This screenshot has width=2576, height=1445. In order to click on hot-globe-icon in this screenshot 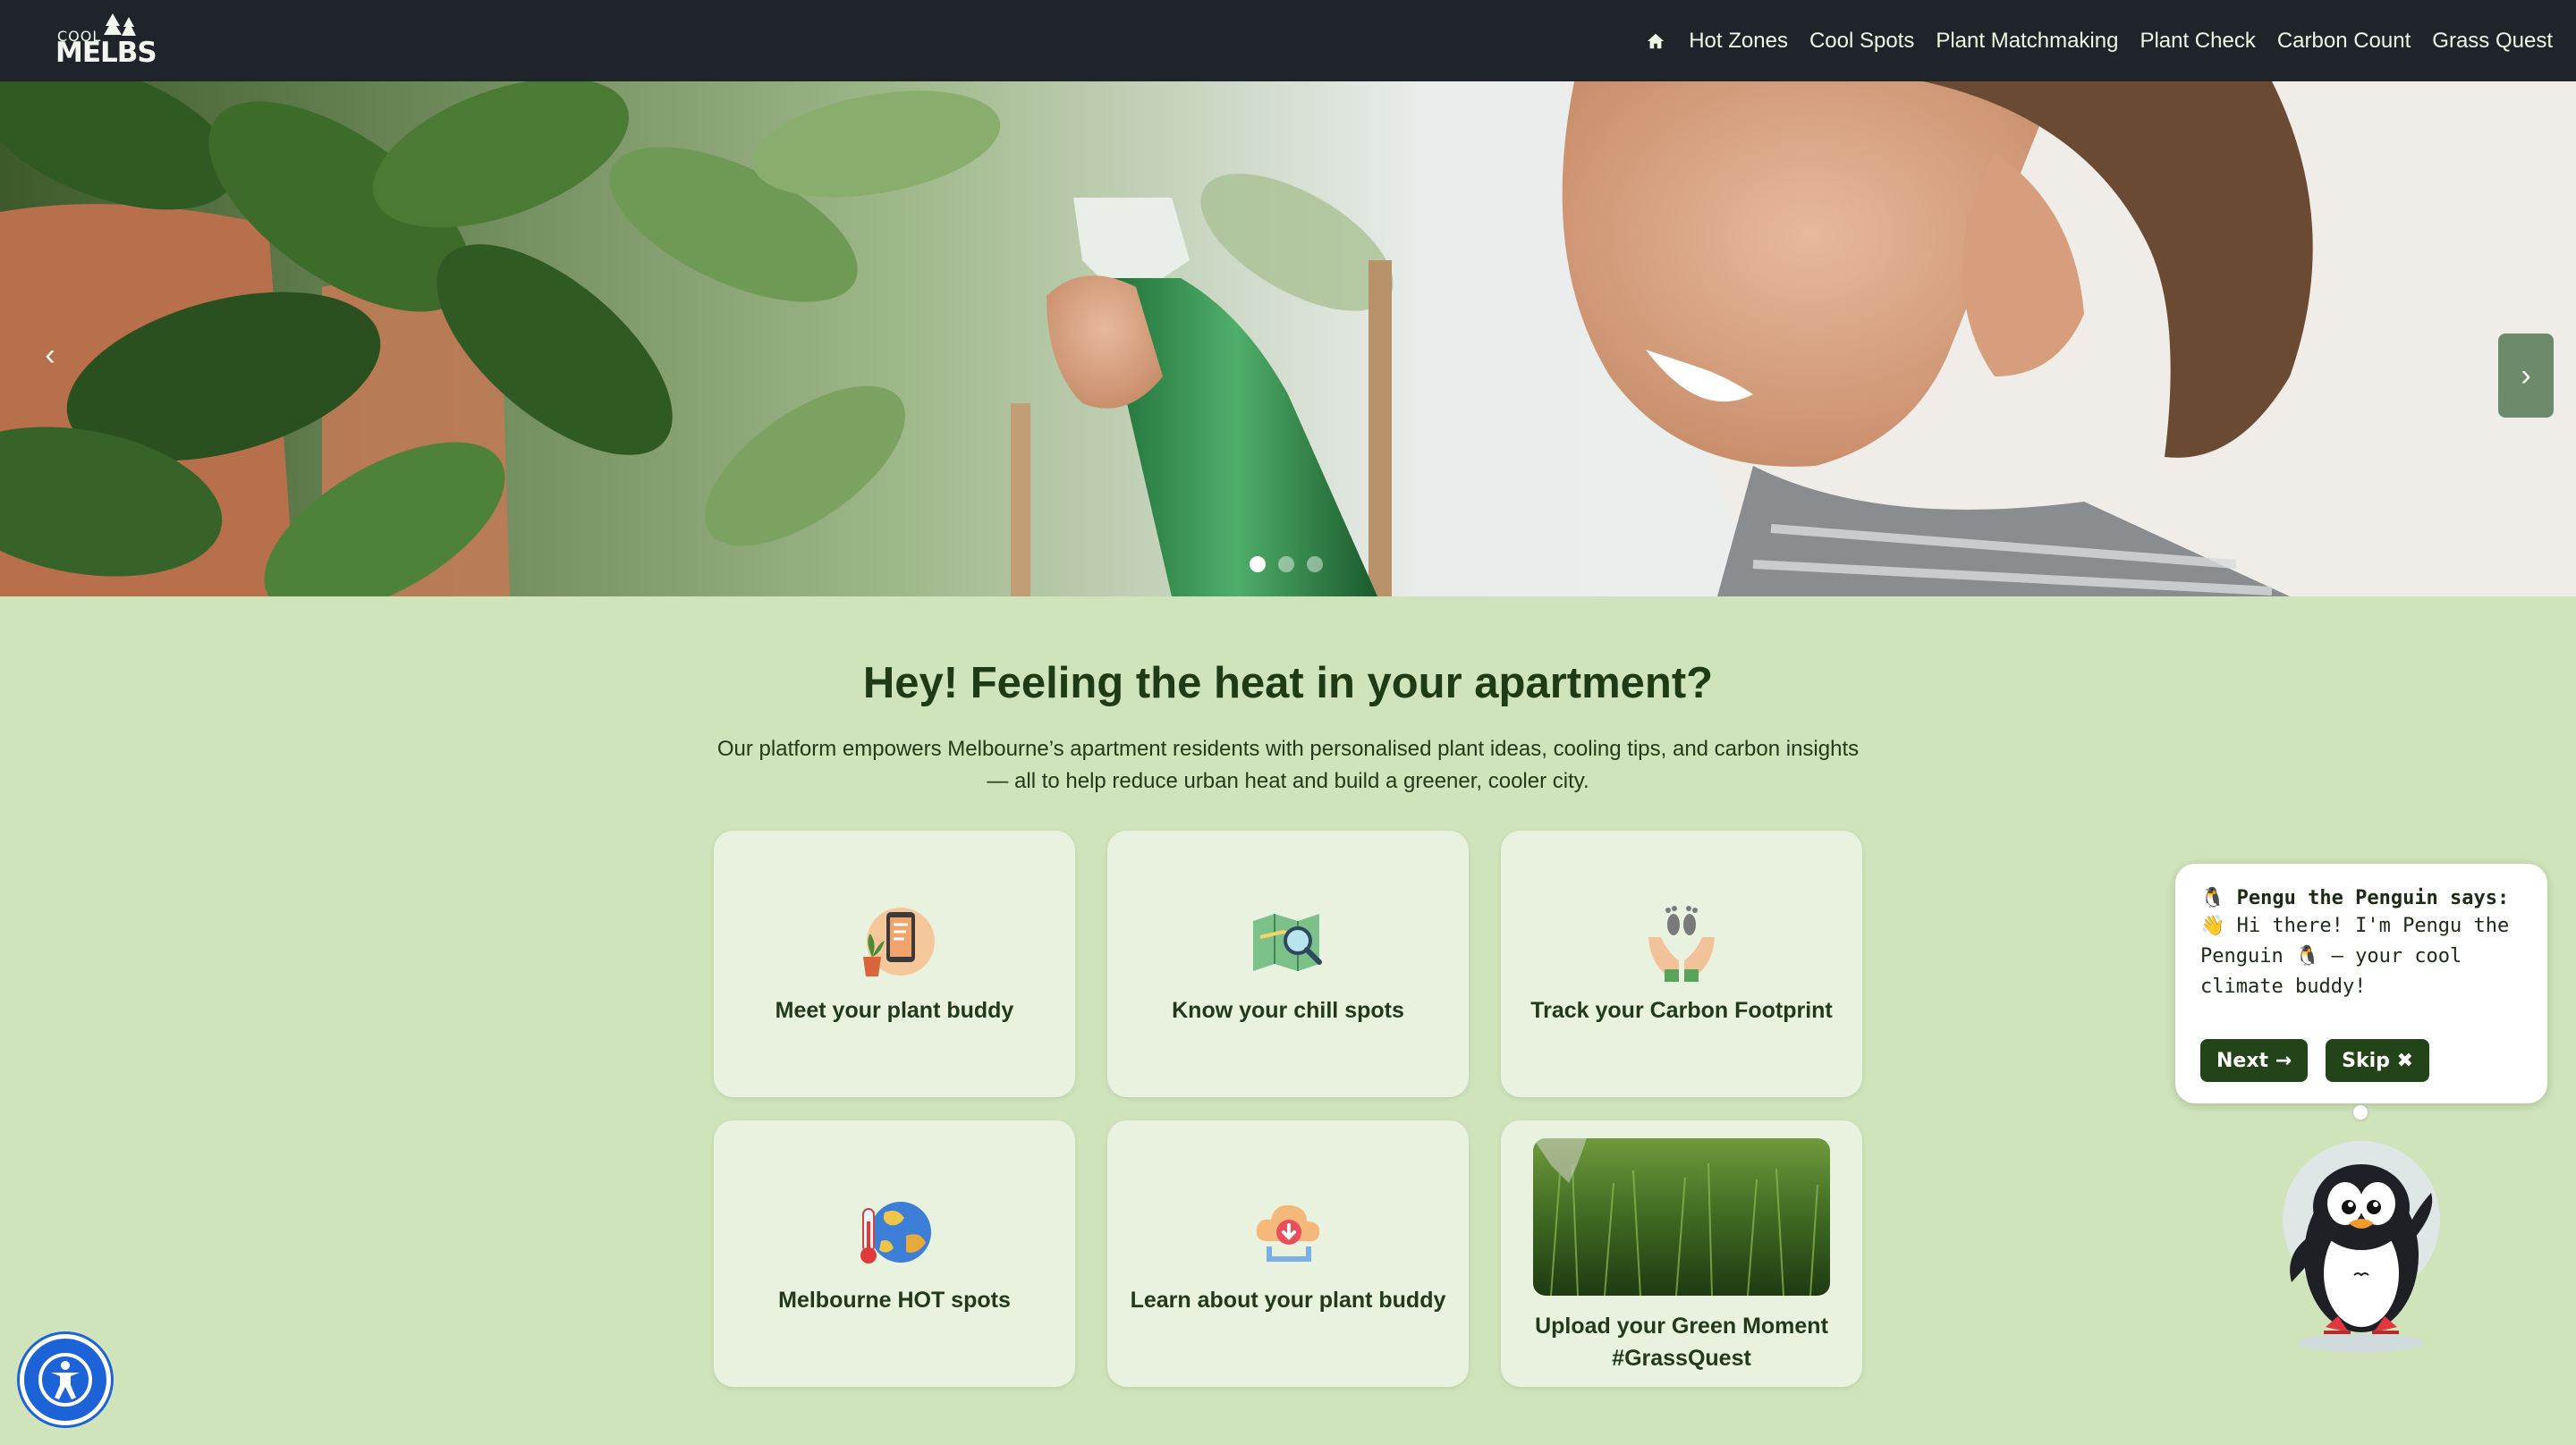, I will do `click(895, 1232)`.